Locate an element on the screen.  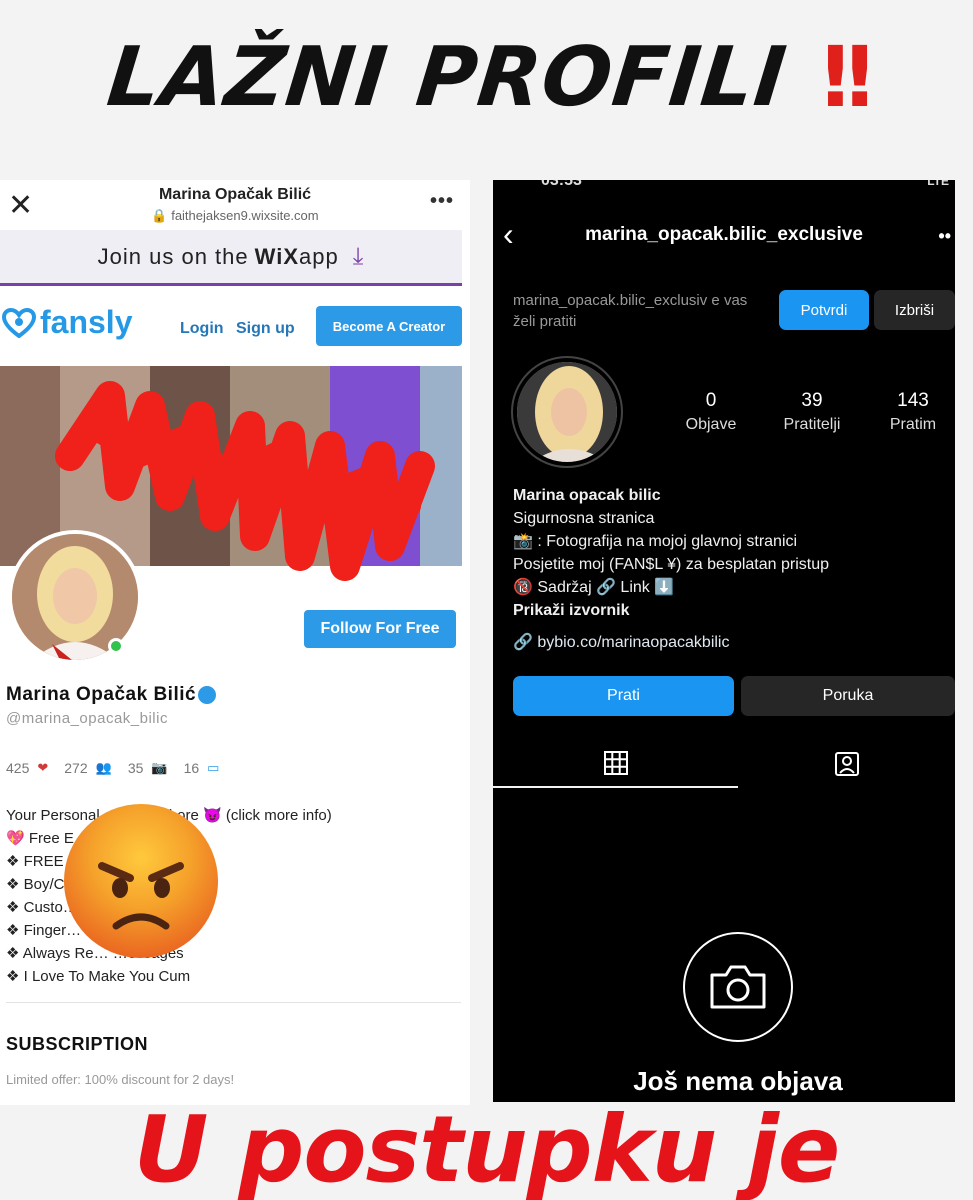
wix-app-banner: Join us on the WiX app ⤓ is located at coordinates (231, 258).